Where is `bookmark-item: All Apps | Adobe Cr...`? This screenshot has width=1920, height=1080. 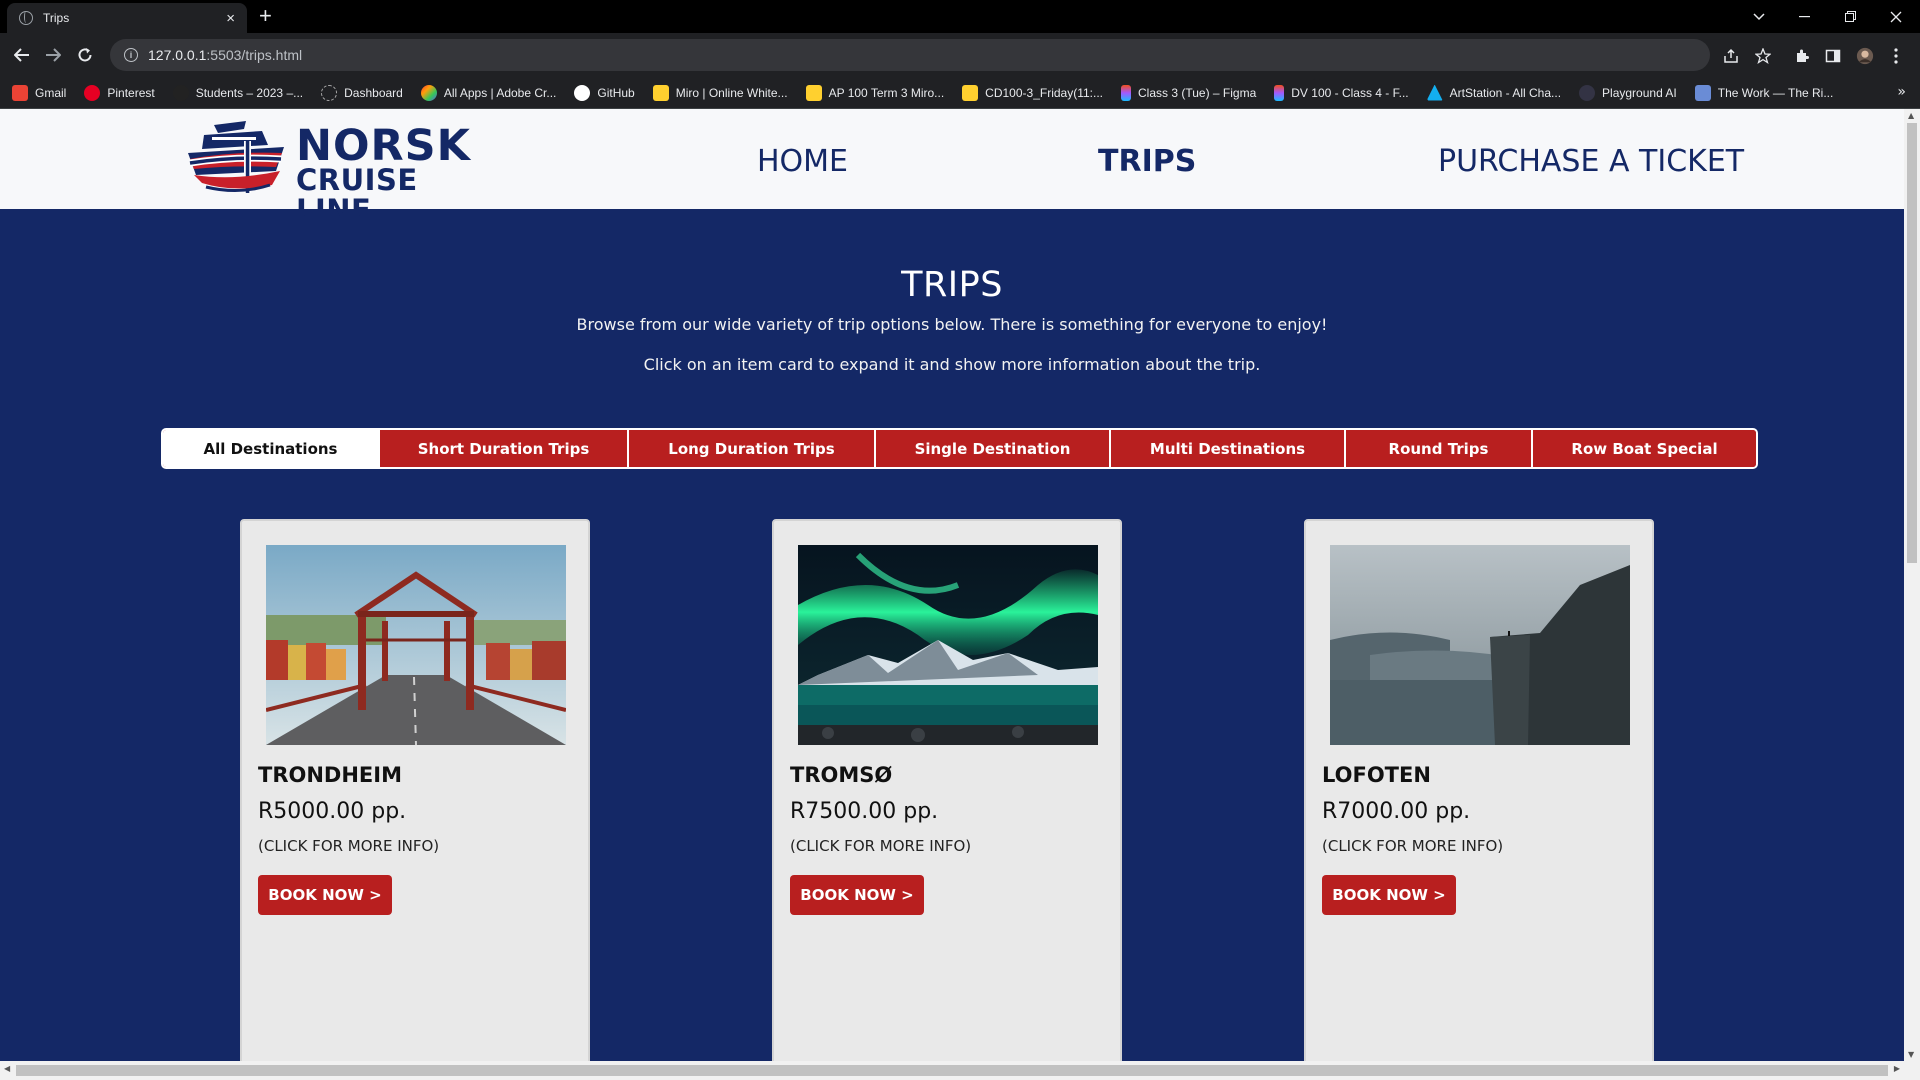
bookmark-item: All Apps | Adobe Cr... is located at coordinates (488, 92).